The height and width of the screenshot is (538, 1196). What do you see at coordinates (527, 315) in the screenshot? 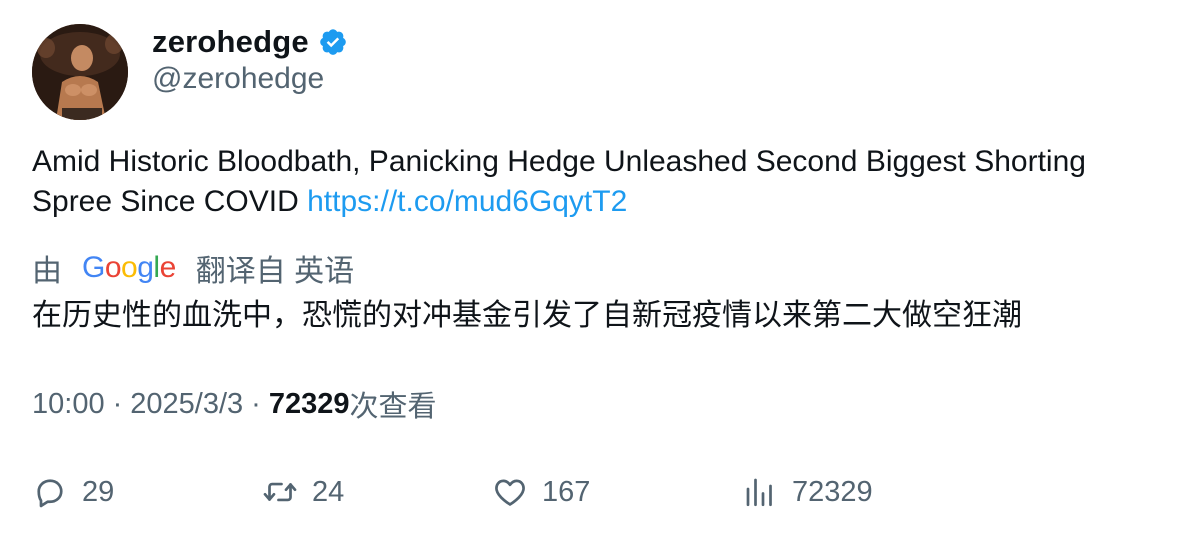
I see `translated-text: 在历史性的血洗中，恐慌的对冲基金引发了自新冠疫情以来第二大做空狂潮` at bounding box center [527, 315].